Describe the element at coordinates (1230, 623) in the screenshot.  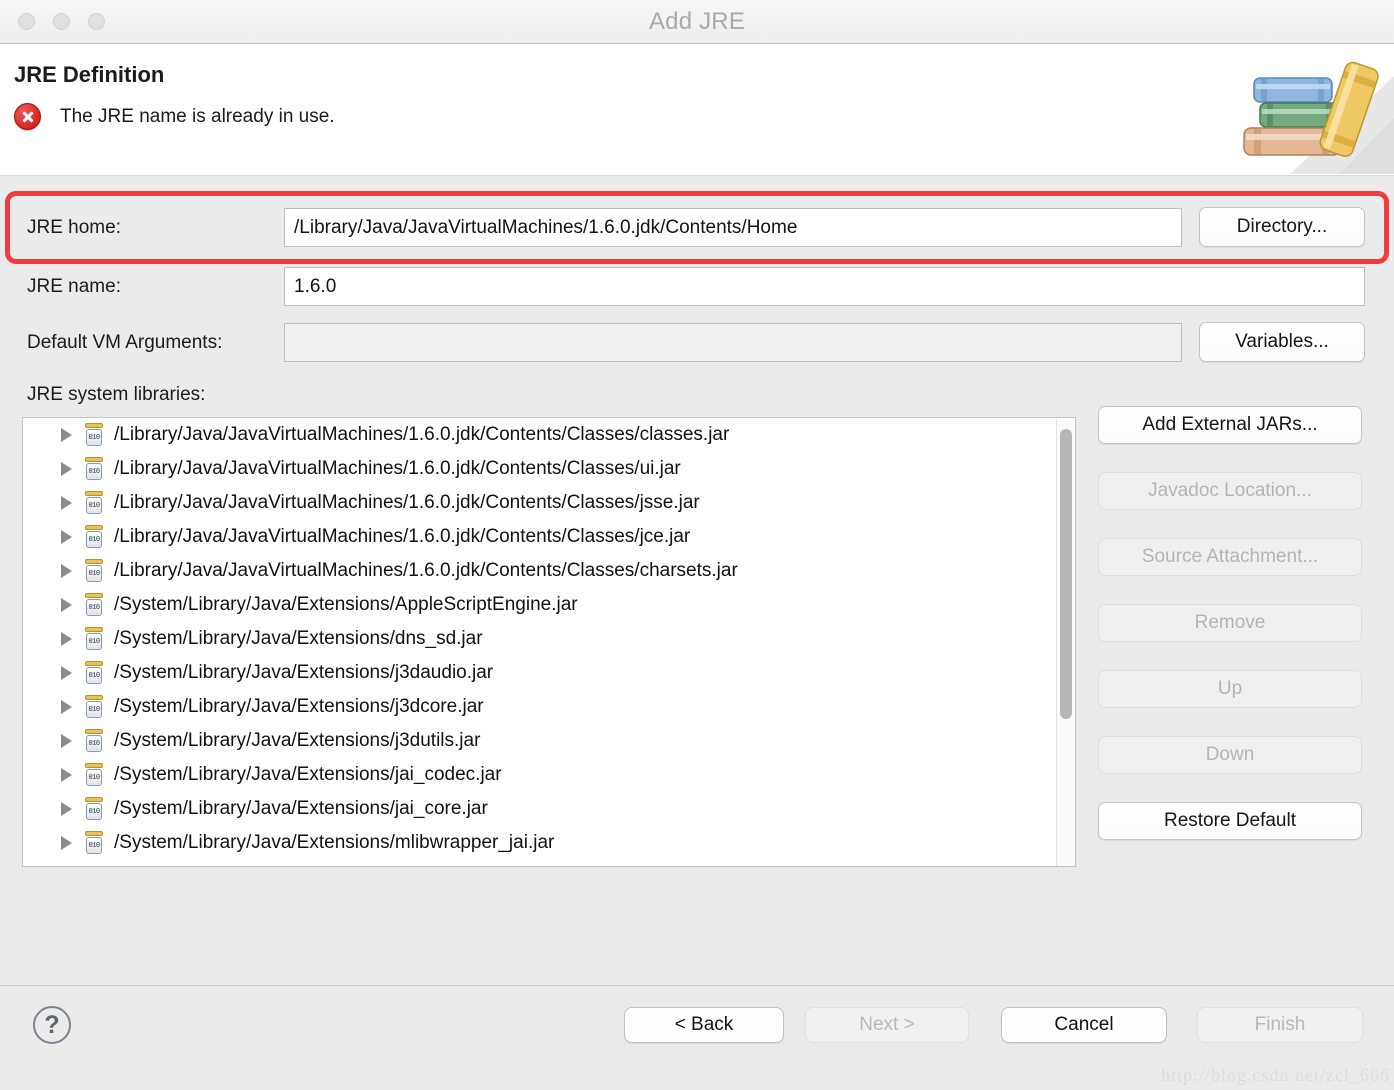
I see `remove-button: Remove` at that location.